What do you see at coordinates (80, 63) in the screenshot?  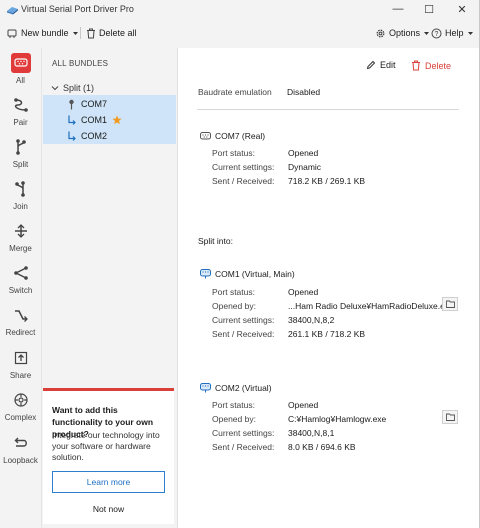 I see `tree-header: ALL BUNDLES` at bounding box center [80, 63].